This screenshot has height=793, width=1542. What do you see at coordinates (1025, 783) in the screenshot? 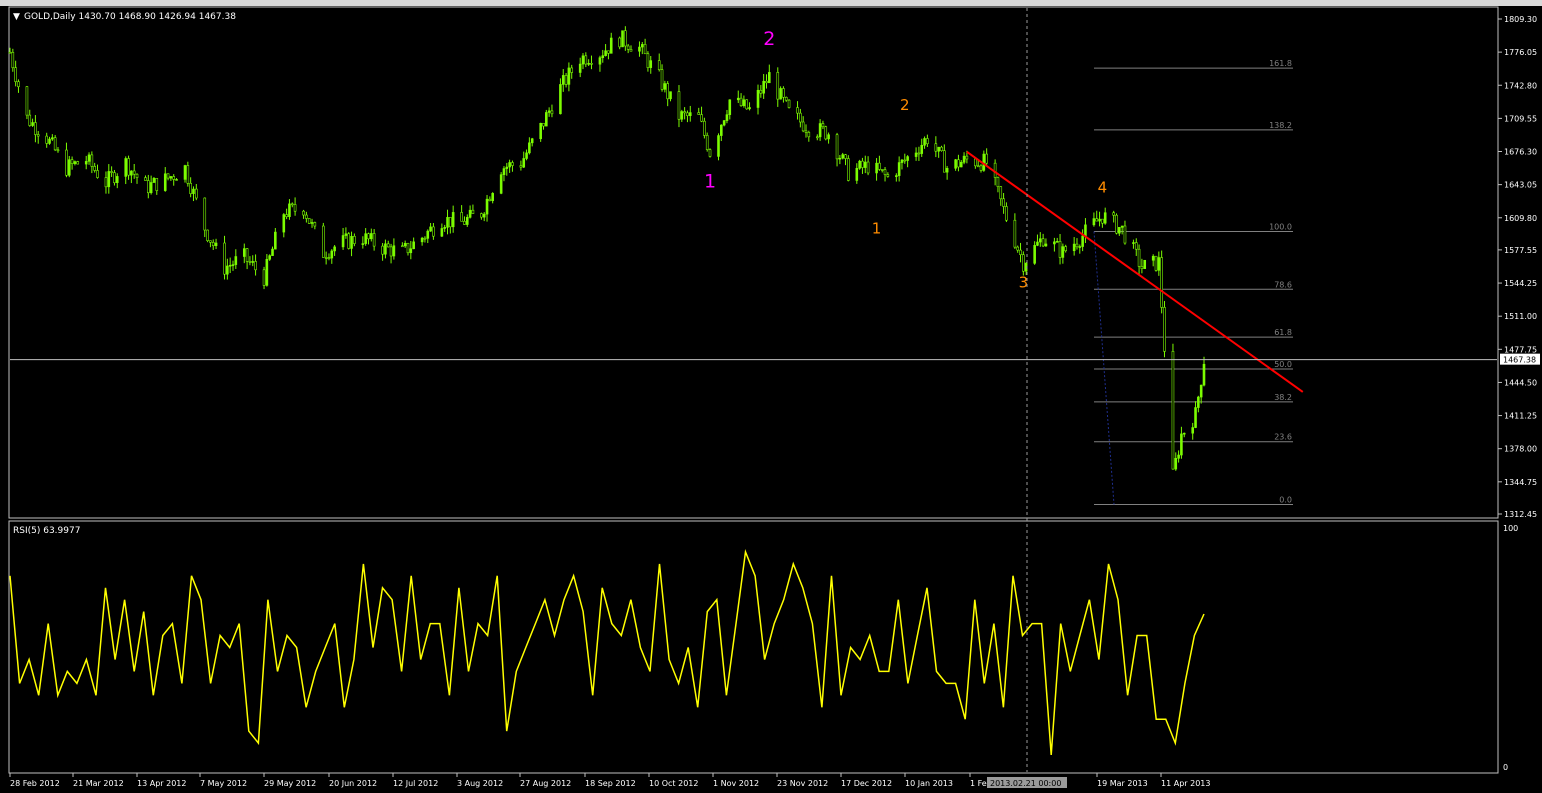
I see `crosshair-time-tag-text: 2013.02.21 00:00` at bounding box center [1025, 783].